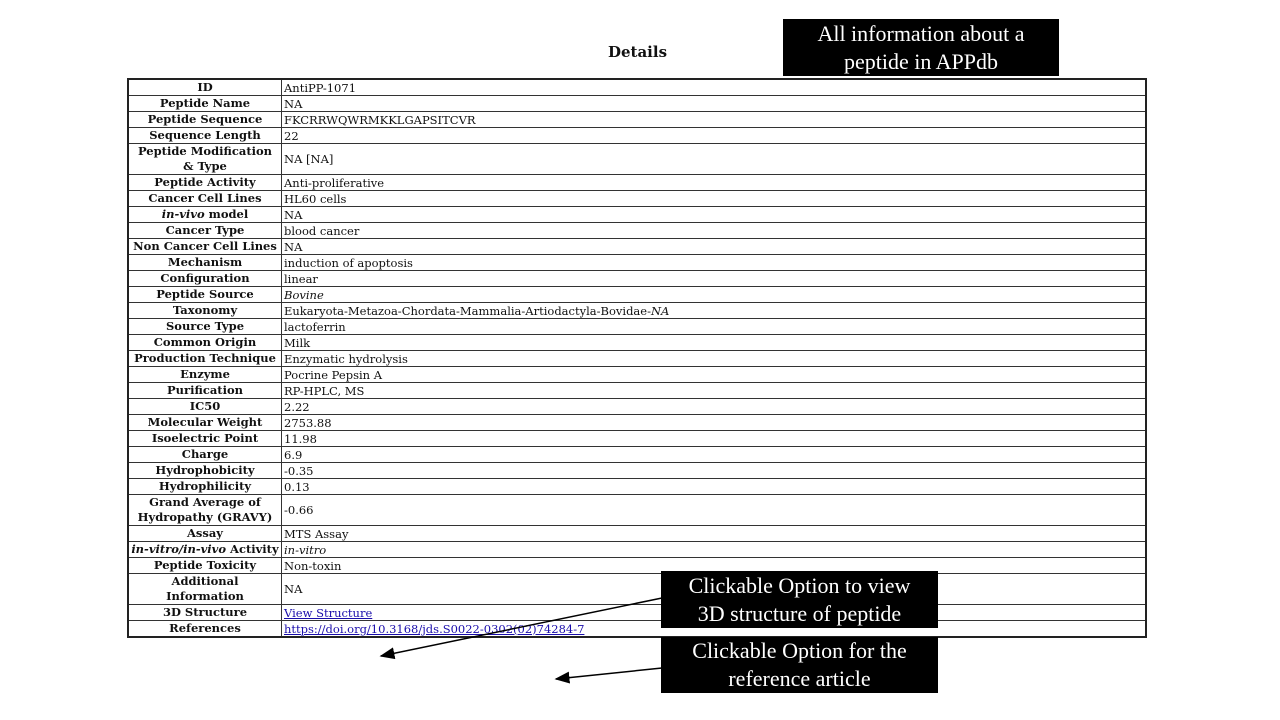 The height and width of the screenshot is (720, 1280). What do you see at coordinates (252, 549) in the screenshot?
I see `field-label-rest: Activity` at bounding box center [252, 549].